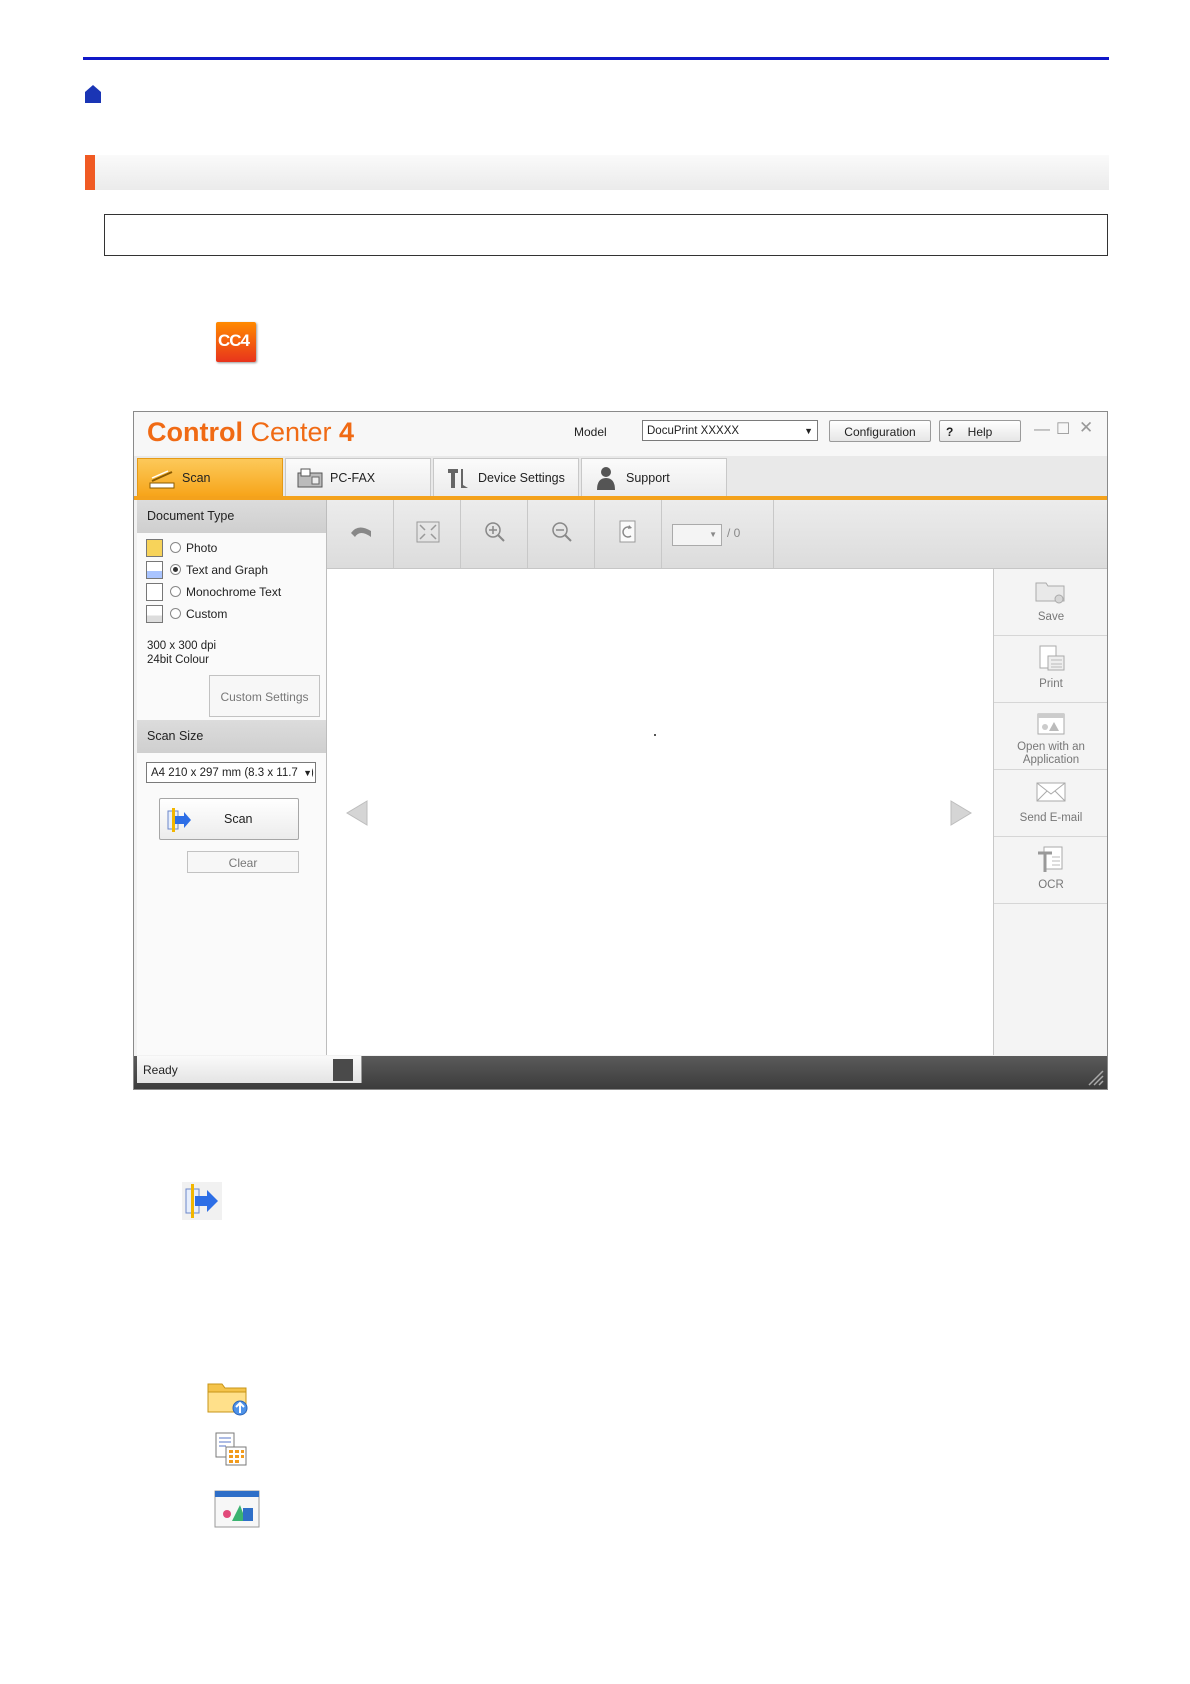 This screenshot has height=1684, width=1190. I want to click on undo-button, so click(360, 534).